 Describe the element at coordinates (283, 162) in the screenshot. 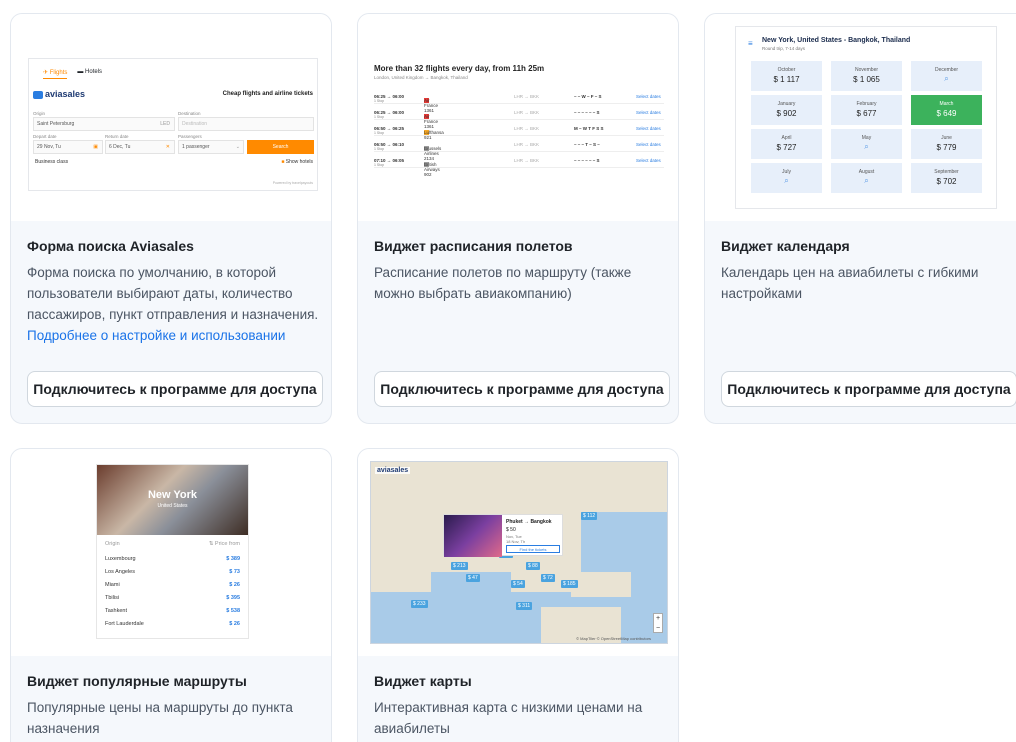

I see `checkbox-icon: ■` at that location.